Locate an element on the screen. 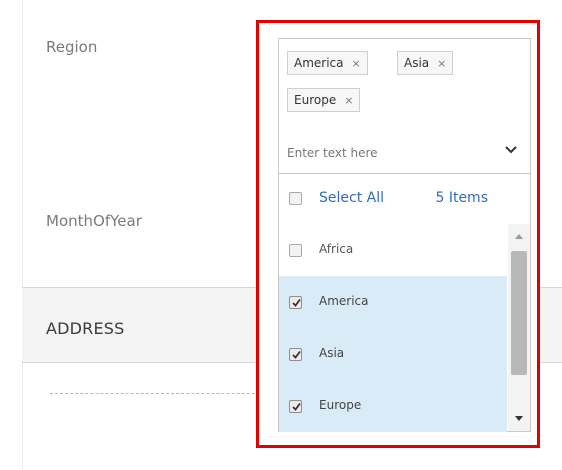 Image resolution: width=562 pixels, height=470 pixels. select-all-checkbox is located at coordinates (295, 198).